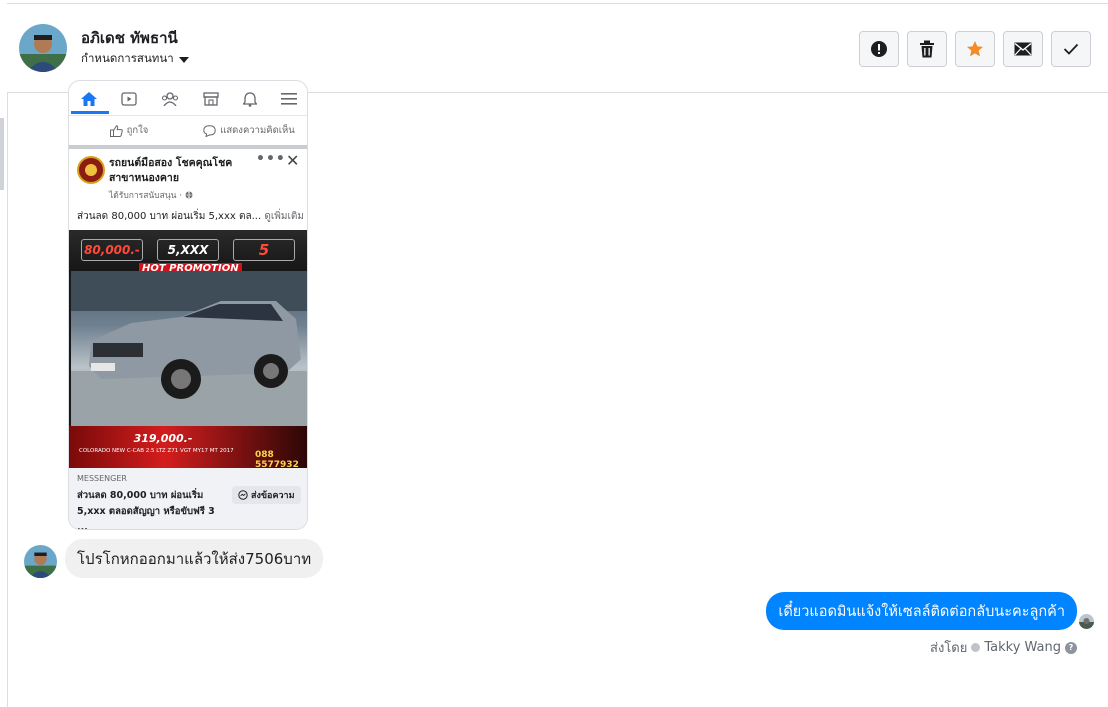 The image size is (1108, 707). I want to click on bell-icon, so click(250, 99).